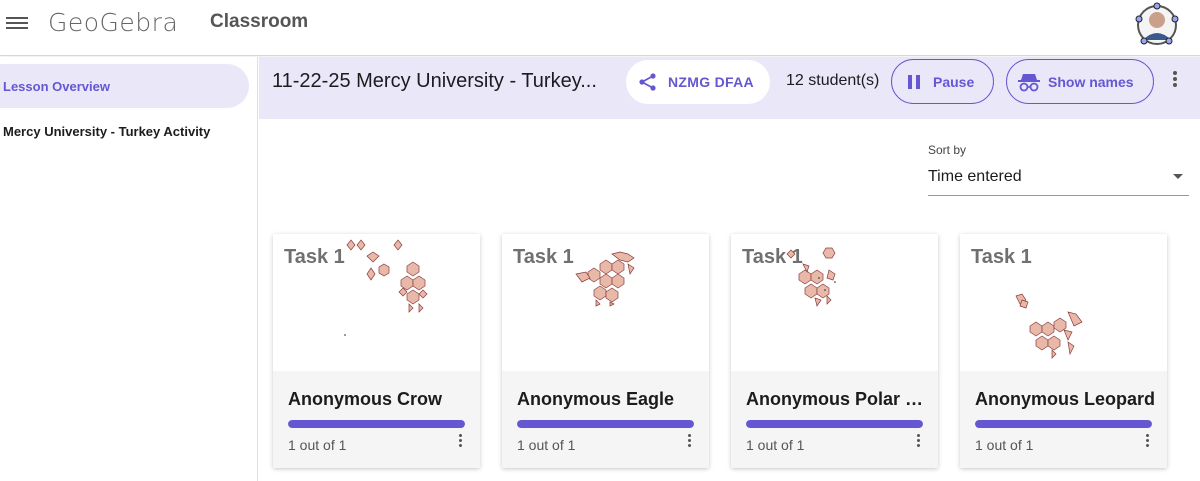  I want to click on menu-icon, so click(17, 23).